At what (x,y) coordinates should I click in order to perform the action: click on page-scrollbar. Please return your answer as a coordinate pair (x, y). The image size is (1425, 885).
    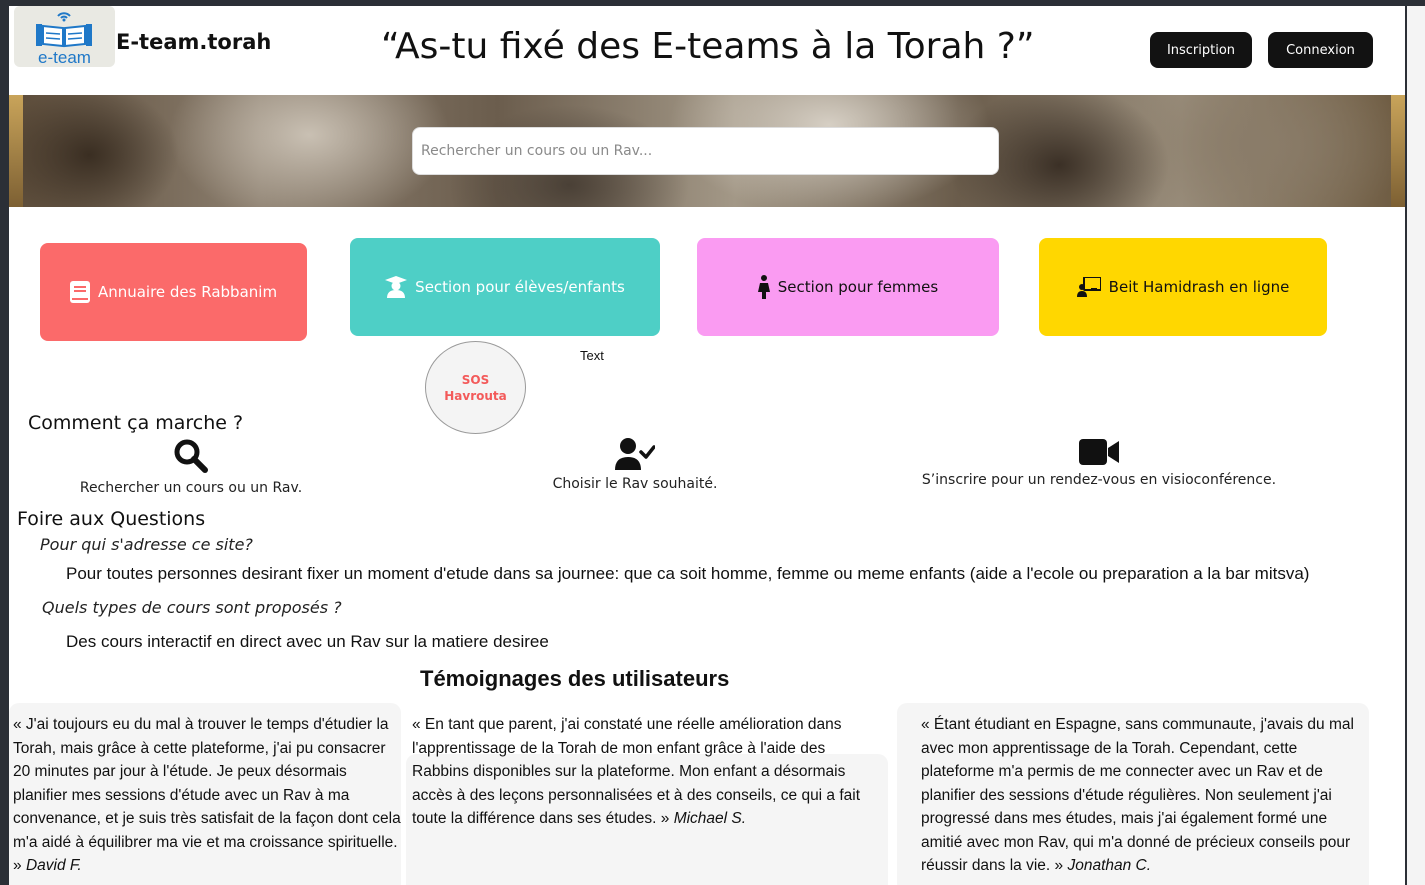
    Looking at the image, I should click on (1415, 445).